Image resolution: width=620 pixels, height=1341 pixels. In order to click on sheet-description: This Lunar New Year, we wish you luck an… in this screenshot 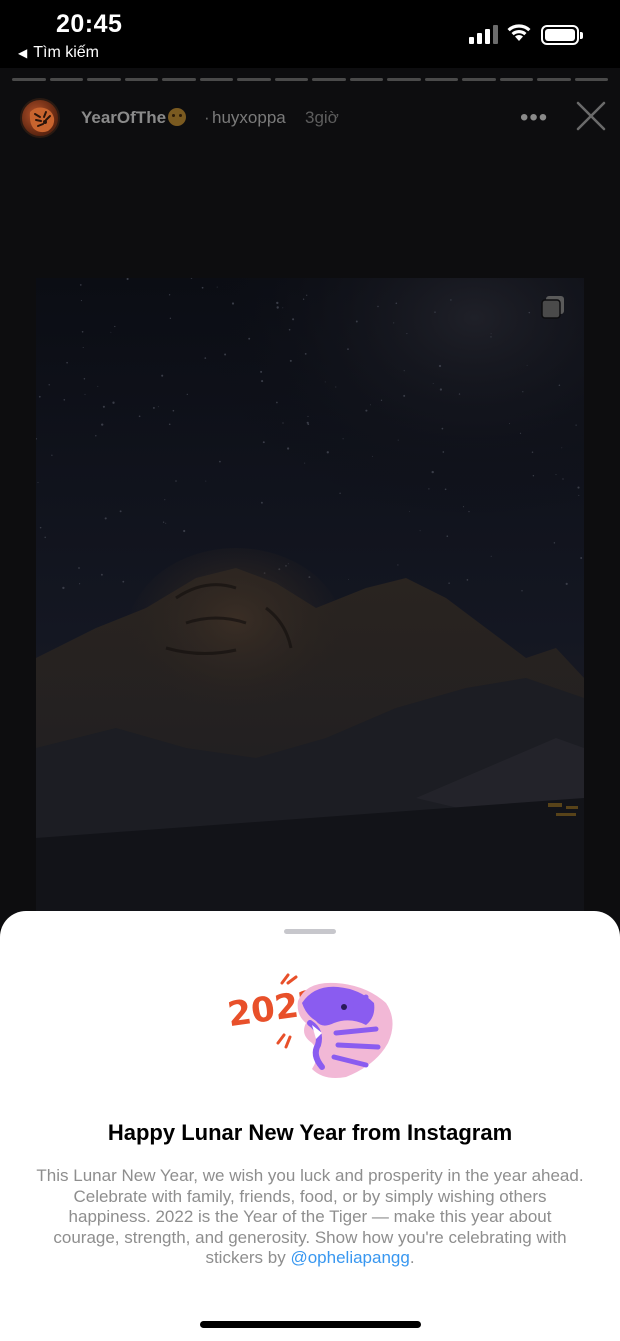, I will do `click(310, 1217)`.